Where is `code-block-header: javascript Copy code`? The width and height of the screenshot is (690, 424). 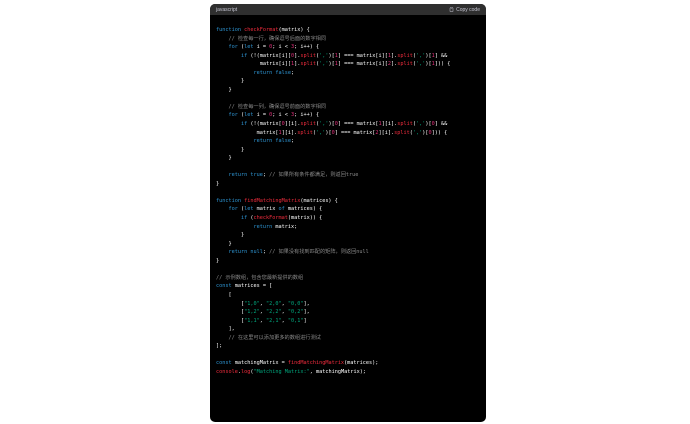 code-block-header: javascript Copy code is located at coordinates (348, 9).